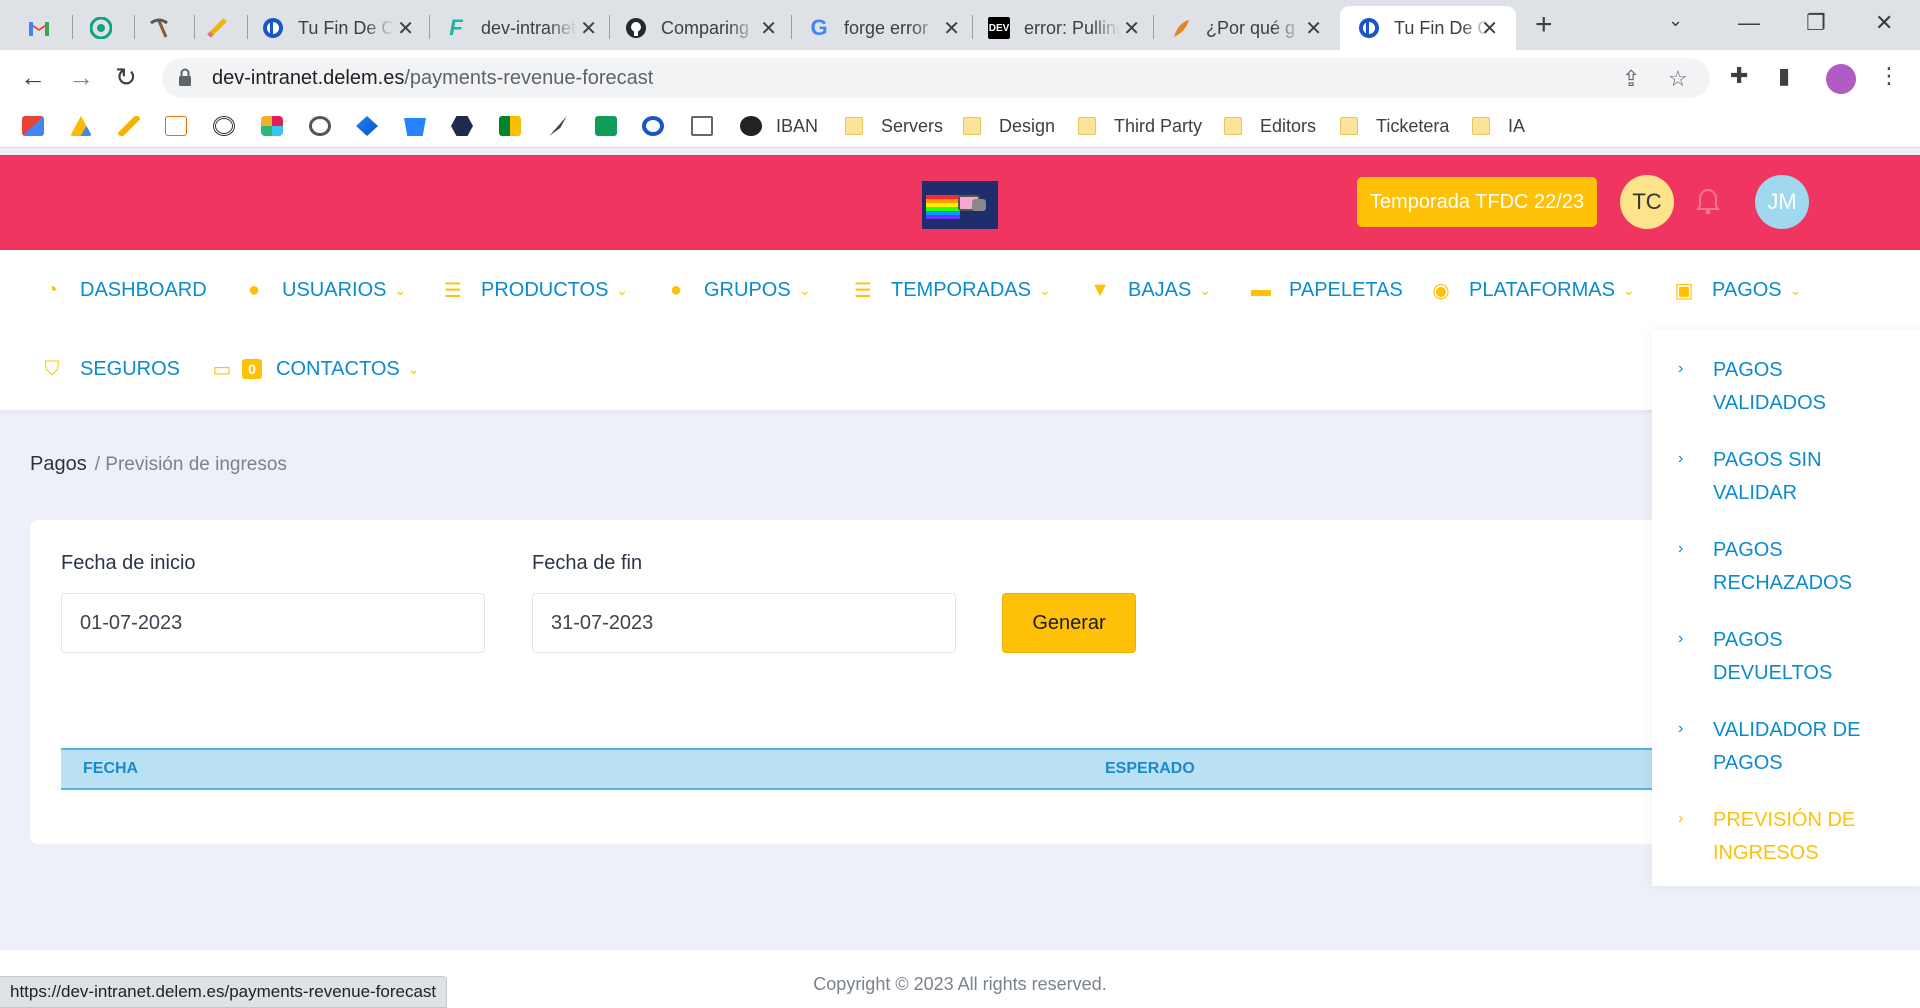 Image resolution: width=1920 pixels, height=1008 pixels. I want to click on bookmark-tfdc, so click(660, 126).